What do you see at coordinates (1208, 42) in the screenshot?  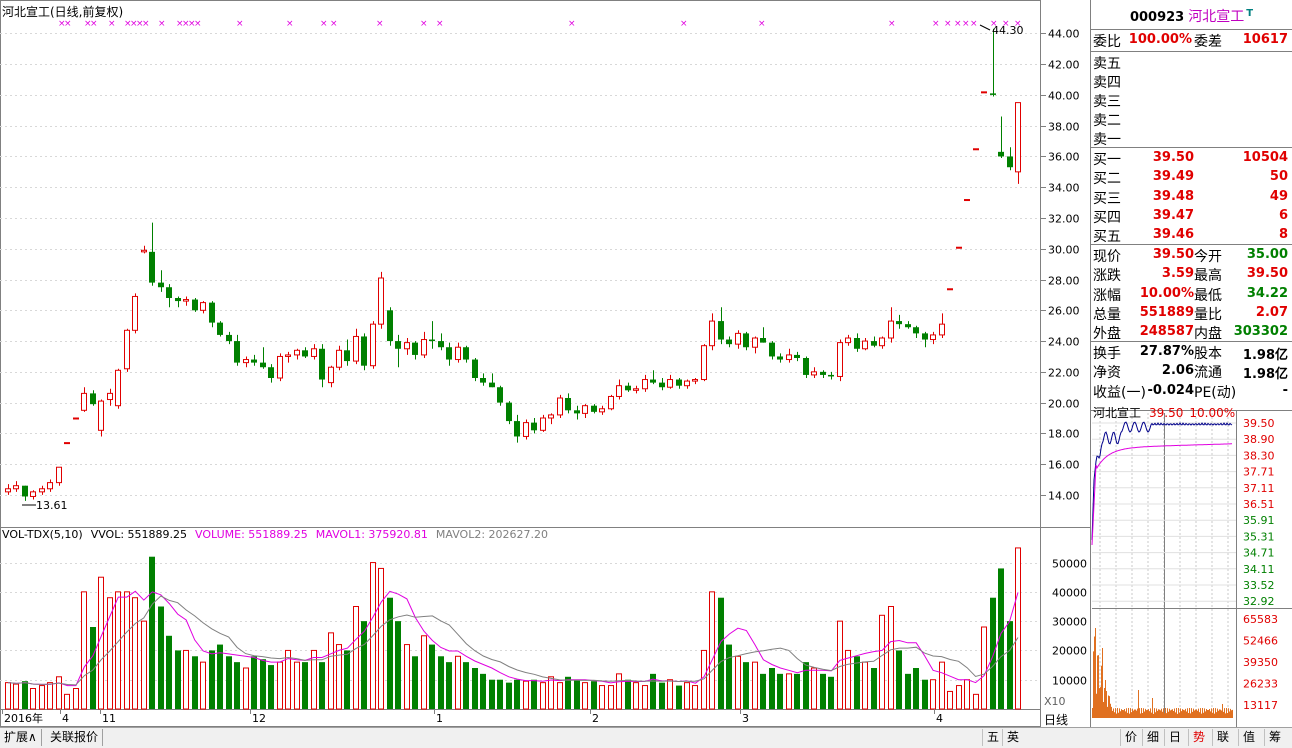 I see `weicha-label: 委差` at bounding box center [1208, 42].